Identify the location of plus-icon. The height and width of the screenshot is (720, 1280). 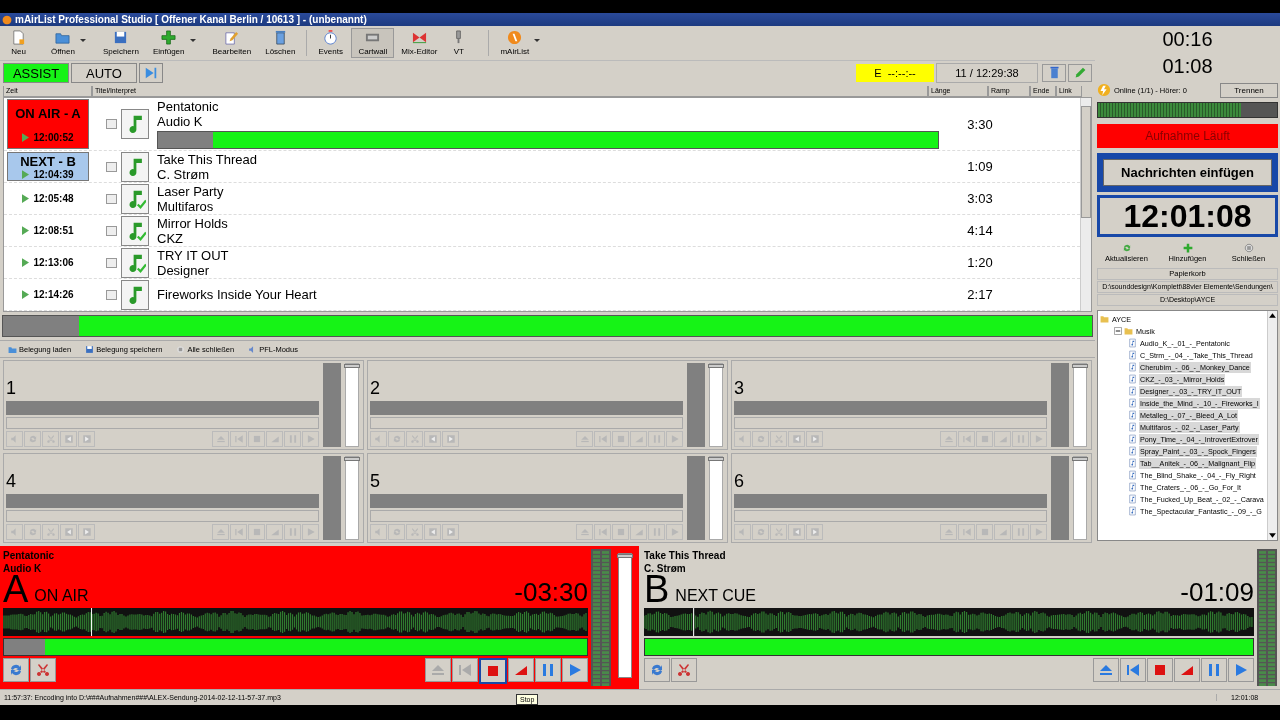
(169, 37).